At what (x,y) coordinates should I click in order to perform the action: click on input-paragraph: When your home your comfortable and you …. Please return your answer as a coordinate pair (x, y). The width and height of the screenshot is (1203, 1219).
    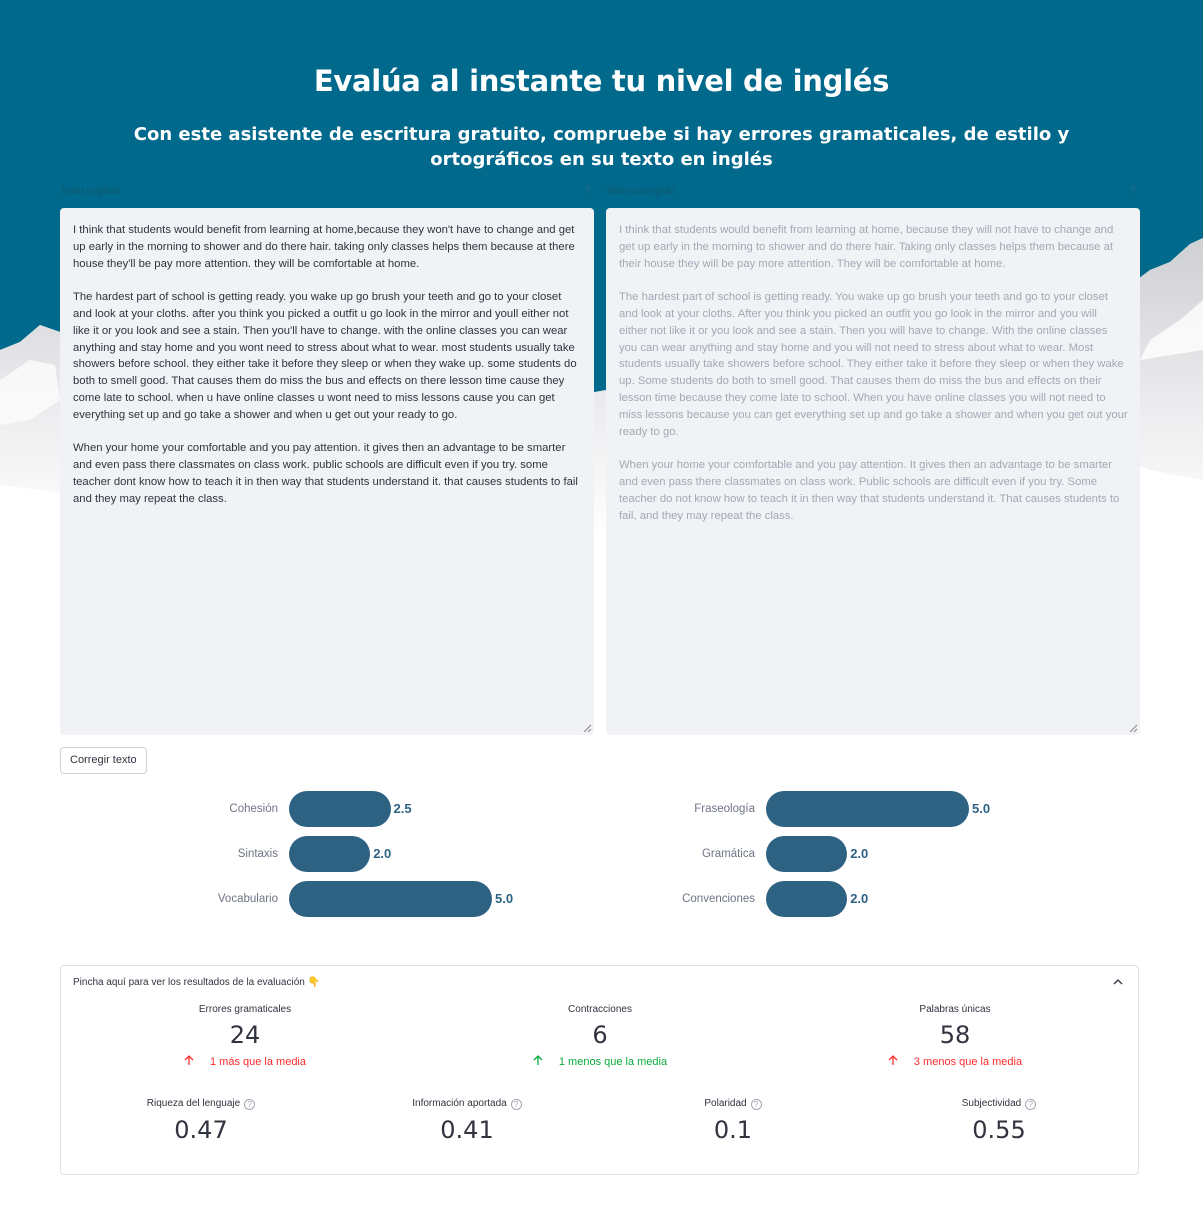
    Looking at the image, I should click on (327, 473).